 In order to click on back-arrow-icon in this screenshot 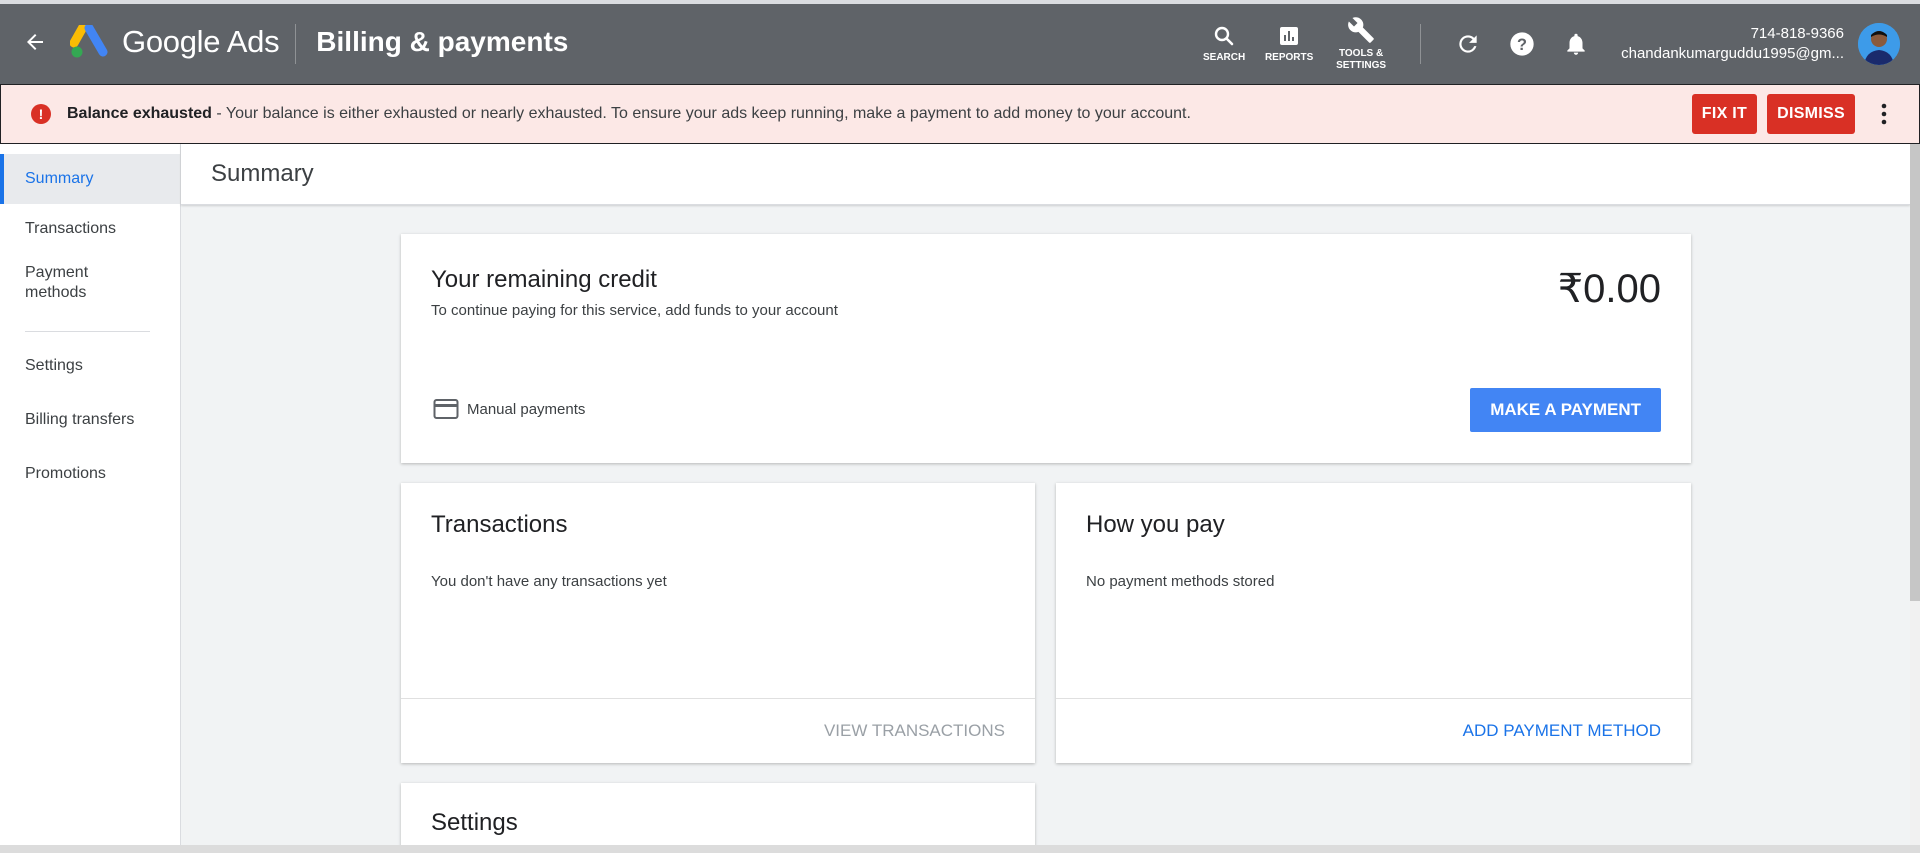, I will do `click(35, 42)`.